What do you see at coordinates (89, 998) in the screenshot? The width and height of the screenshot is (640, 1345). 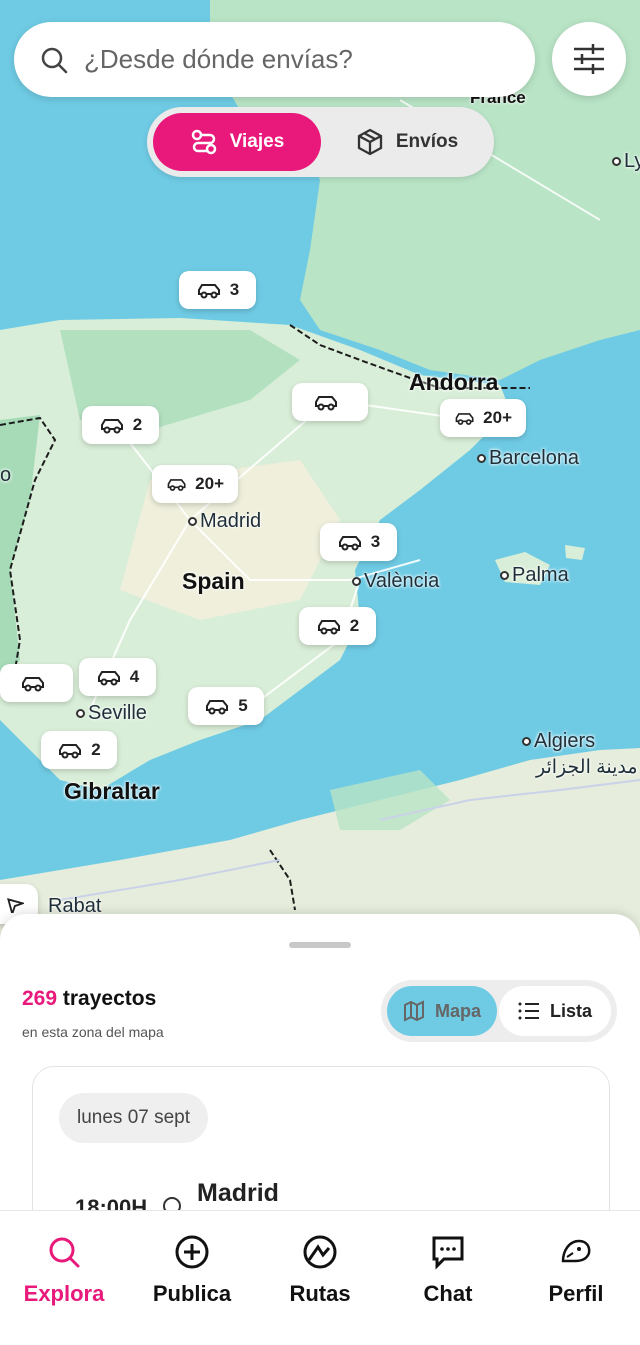 I see `results-count: 269 trayectos` at bounding box center [89, 998].